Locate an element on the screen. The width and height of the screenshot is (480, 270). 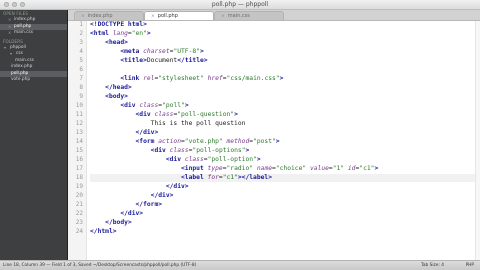
tab-poll: × poll.php is located at coordinates (179, 15).